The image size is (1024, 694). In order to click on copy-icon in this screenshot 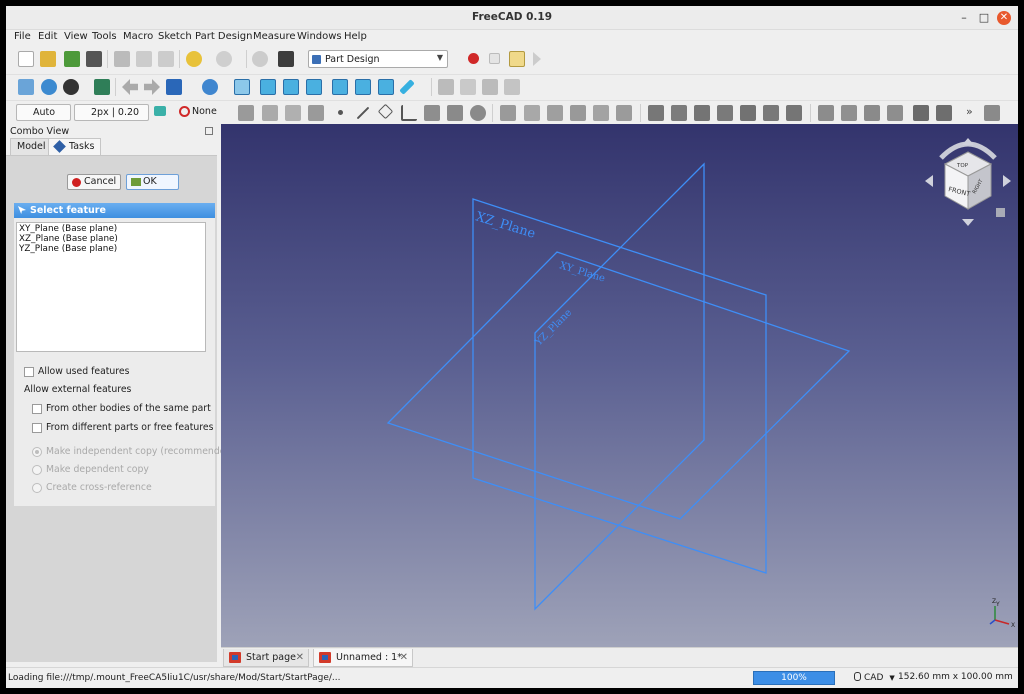, I will do `click(144, 59)`.